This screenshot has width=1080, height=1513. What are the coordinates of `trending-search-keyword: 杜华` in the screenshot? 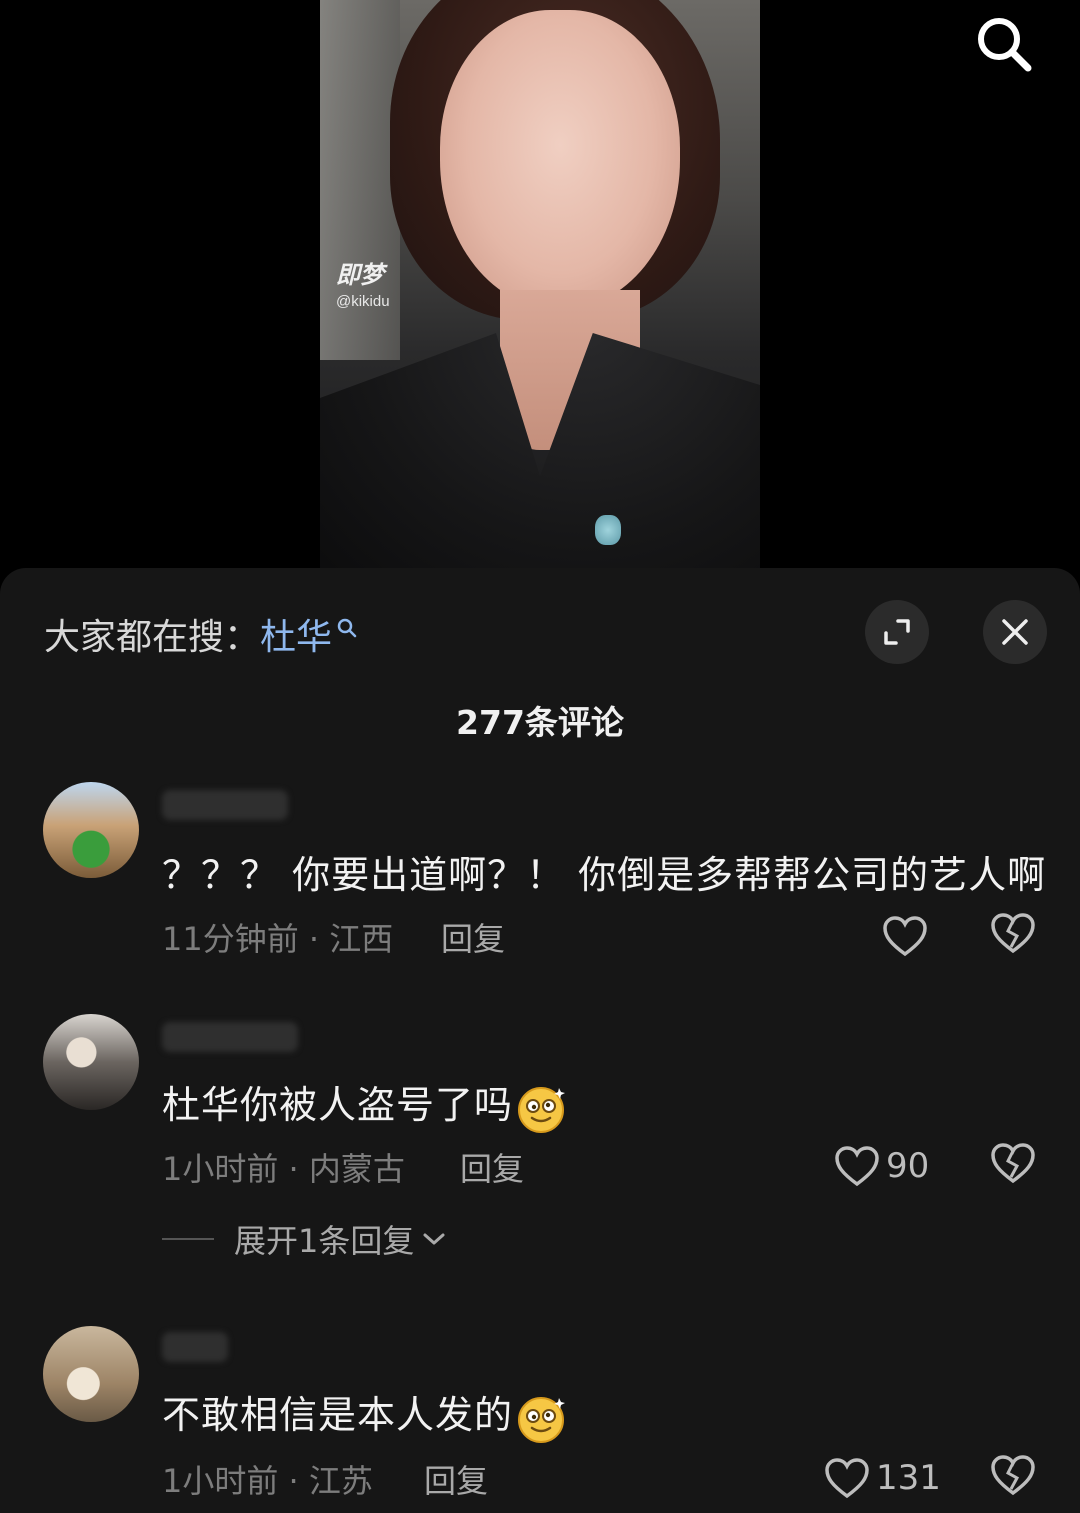 It's located at (296, 637).